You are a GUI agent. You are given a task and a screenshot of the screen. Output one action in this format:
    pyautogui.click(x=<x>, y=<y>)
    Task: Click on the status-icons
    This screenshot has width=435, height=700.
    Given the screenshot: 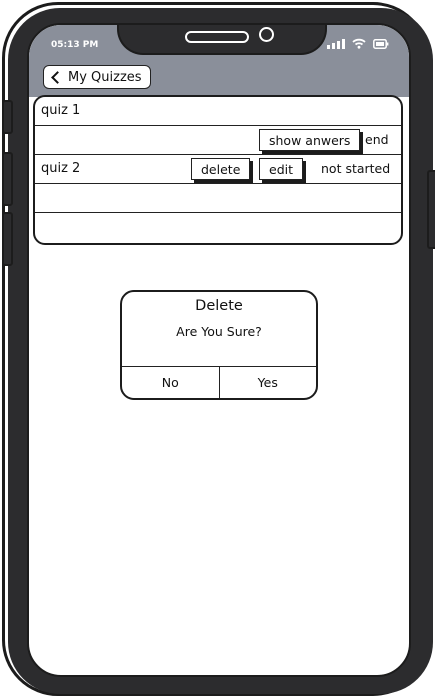 What is the action you would take?
    pyautogui.click(x=358, y=43)
    